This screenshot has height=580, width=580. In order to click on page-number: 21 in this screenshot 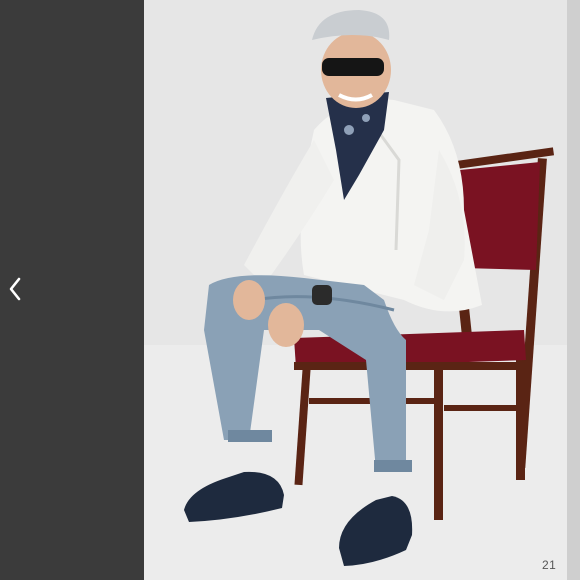, I will do `click(549, 565)`.